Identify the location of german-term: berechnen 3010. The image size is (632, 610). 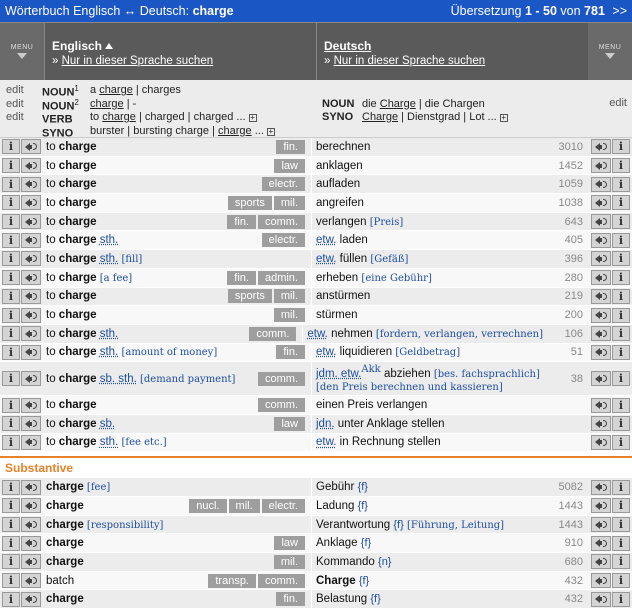
(450, 147).